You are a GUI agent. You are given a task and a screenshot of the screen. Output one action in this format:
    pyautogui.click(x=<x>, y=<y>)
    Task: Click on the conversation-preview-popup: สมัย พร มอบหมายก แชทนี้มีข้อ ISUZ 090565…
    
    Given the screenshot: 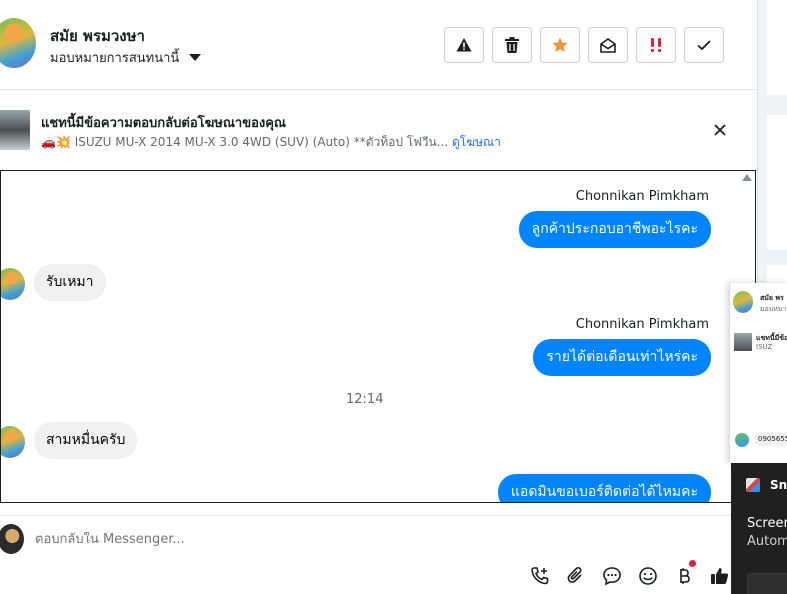 What is the action you would take?
    pyautogui.click(x=758, y=373)
    